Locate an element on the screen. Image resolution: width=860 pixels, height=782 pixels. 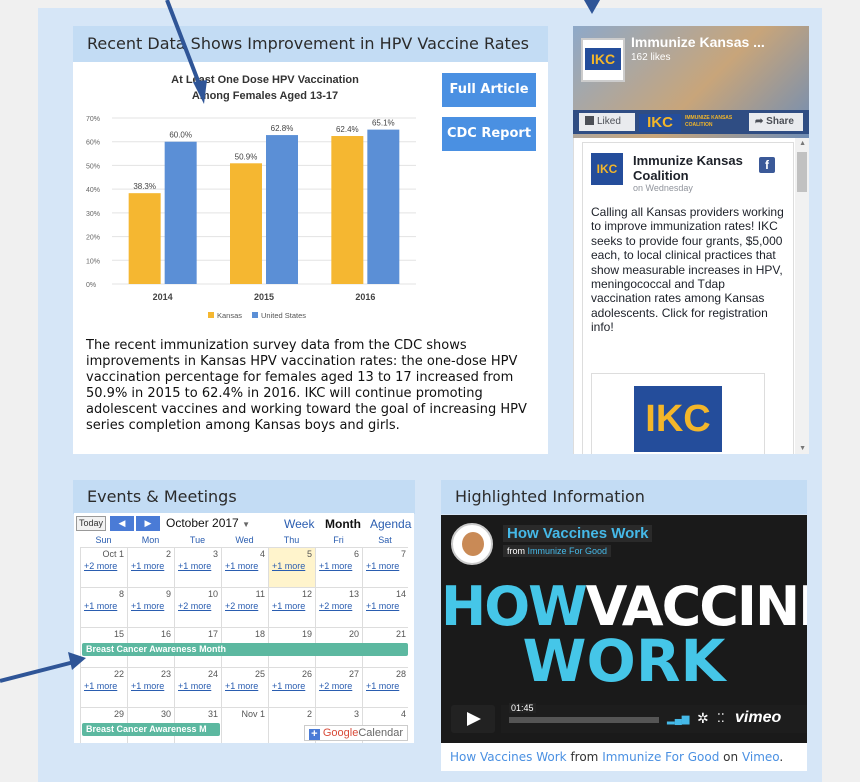
calendar-day-cell: 28 +1 more is located at coordinates (385, 687).